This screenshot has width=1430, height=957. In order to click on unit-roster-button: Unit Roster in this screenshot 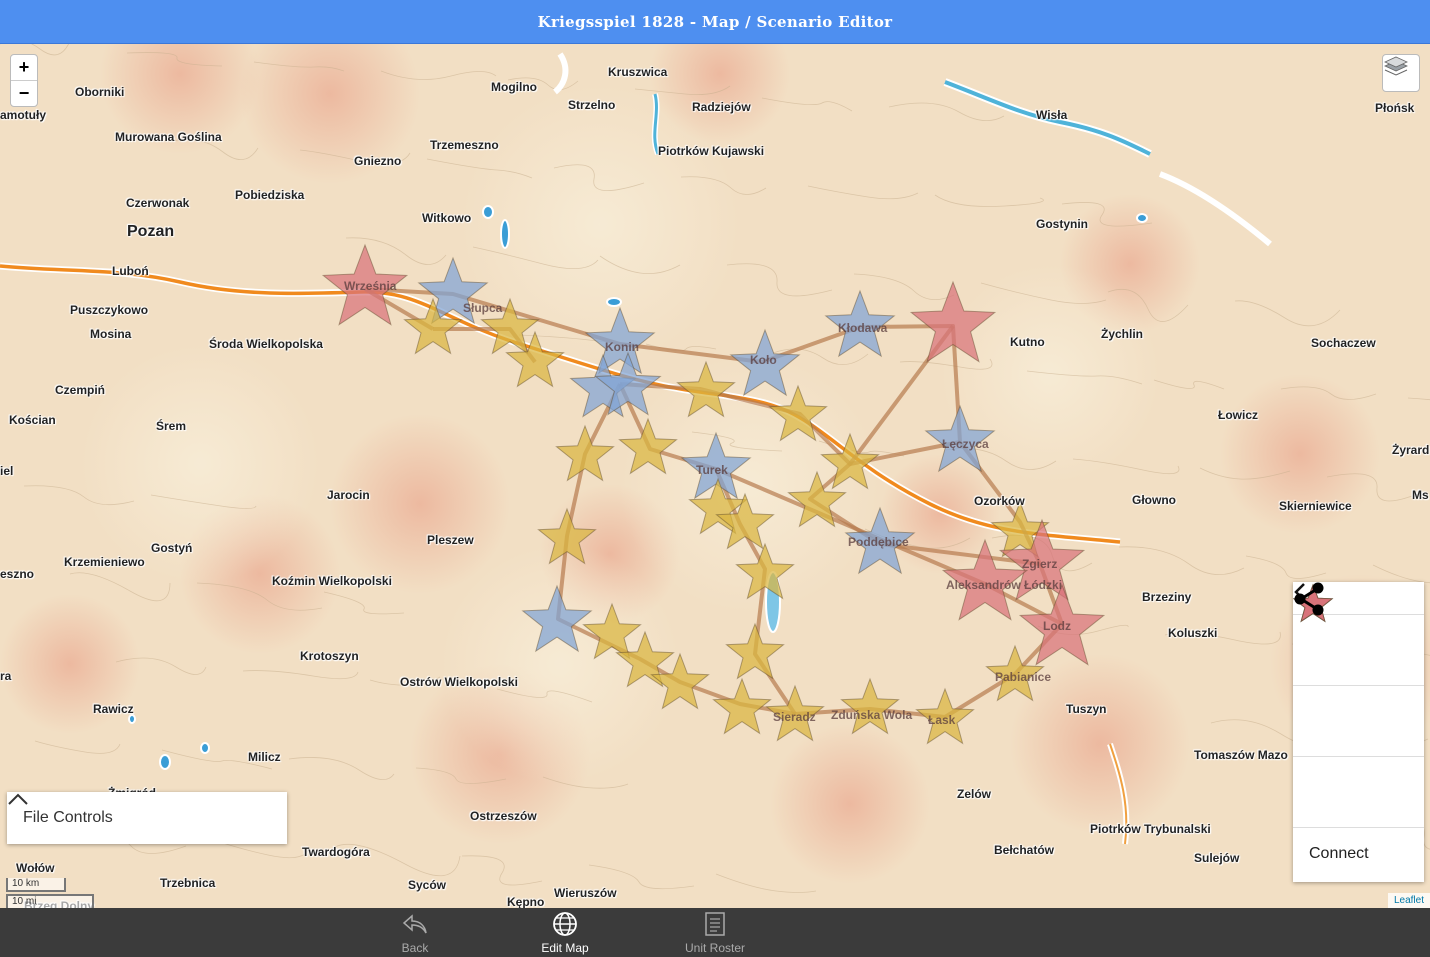, I will do `click(715, 932)`.